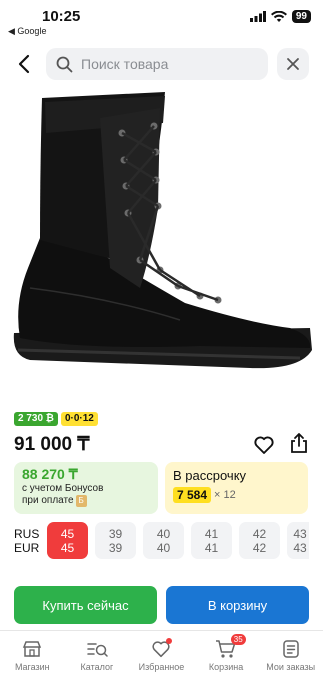  Describe the element at coordinates (67, 548) in the screenshot. I see `size-eur: 45` at that location.